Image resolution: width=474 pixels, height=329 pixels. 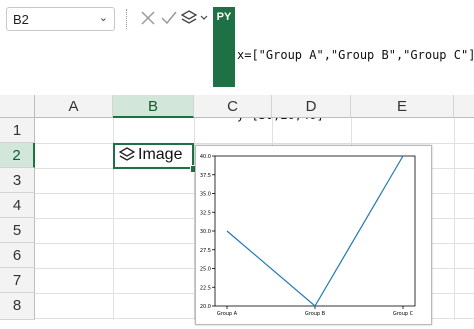 I want to click on cancel-icon, so click(x=148, y=18).